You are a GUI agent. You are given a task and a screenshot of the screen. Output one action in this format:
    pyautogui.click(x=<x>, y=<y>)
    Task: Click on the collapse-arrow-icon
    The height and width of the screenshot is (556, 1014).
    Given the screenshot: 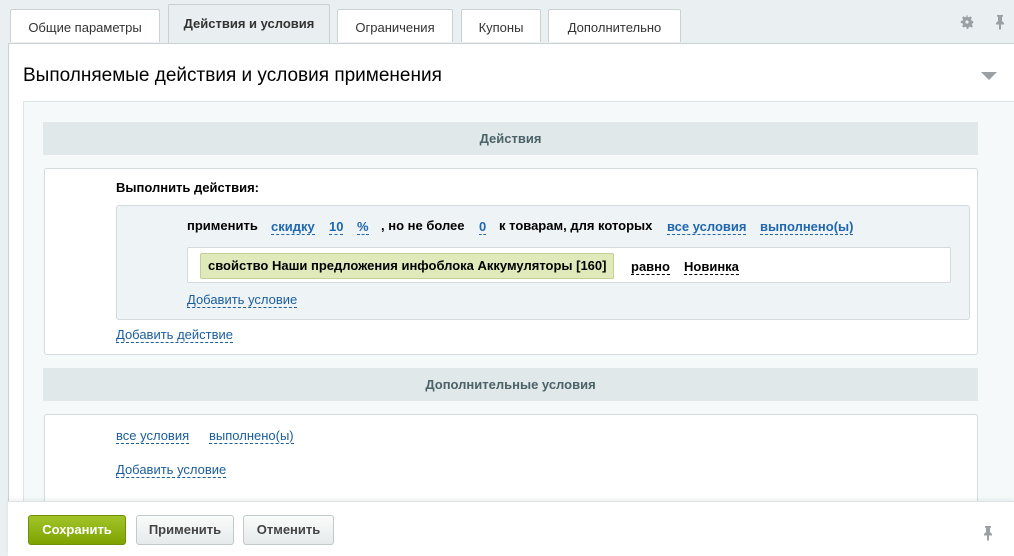 What is the action you would take?
    pyautogui.click(x=989, y=76)
    